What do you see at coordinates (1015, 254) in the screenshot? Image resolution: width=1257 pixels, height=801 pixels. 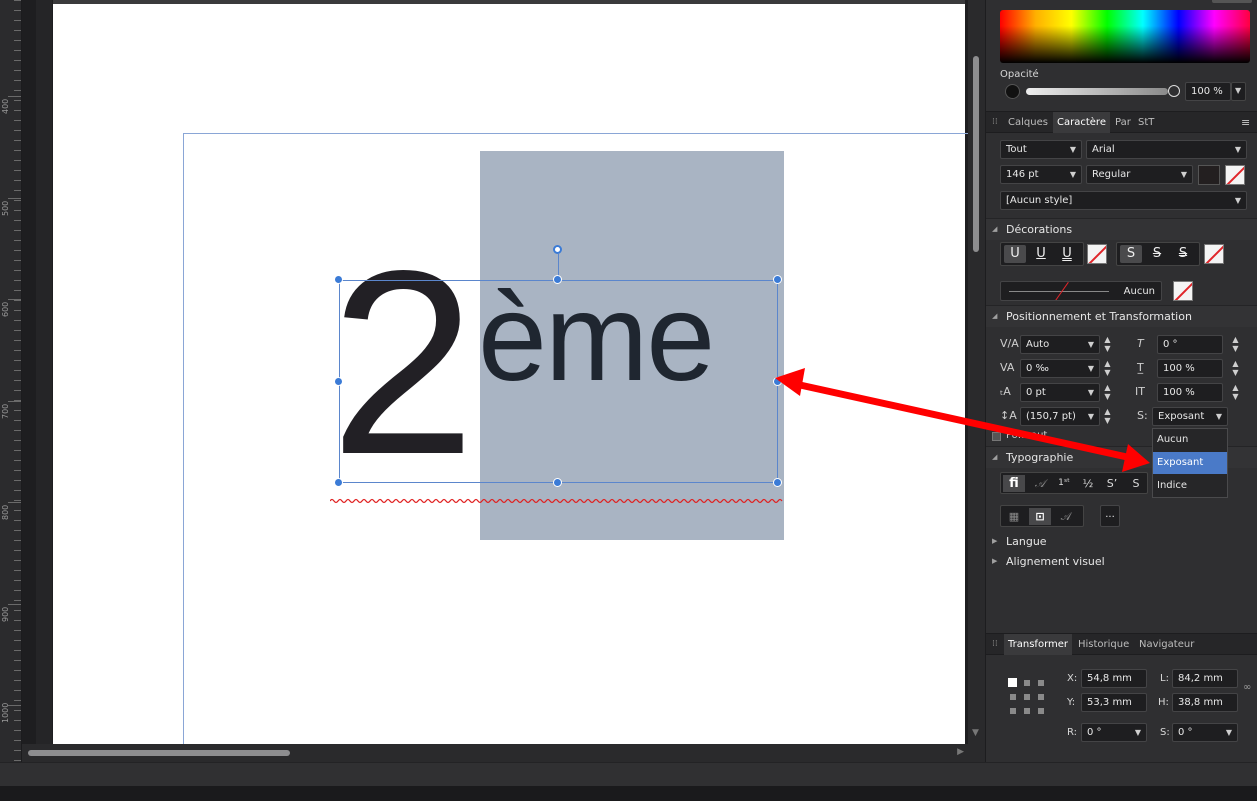 I see `underline-single-button: U` at bounding box center [1015, 254].